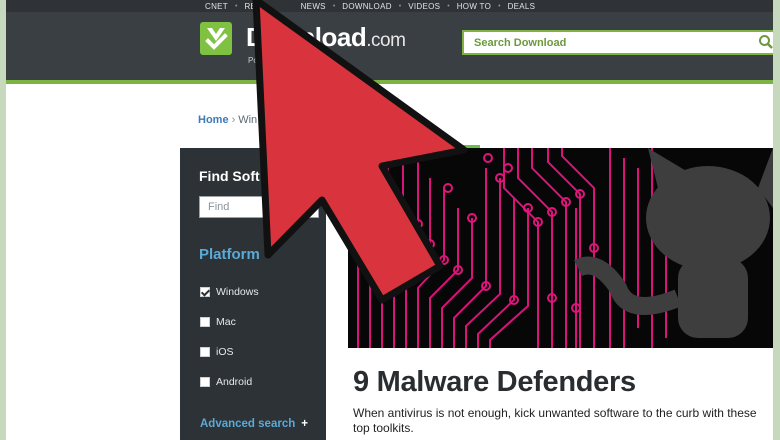 This screenshot has width=780, height=440. What do you see at coordinates (205, 382) in the screenshot?
I see `android-checkbox` at bounding box center [205, 382].